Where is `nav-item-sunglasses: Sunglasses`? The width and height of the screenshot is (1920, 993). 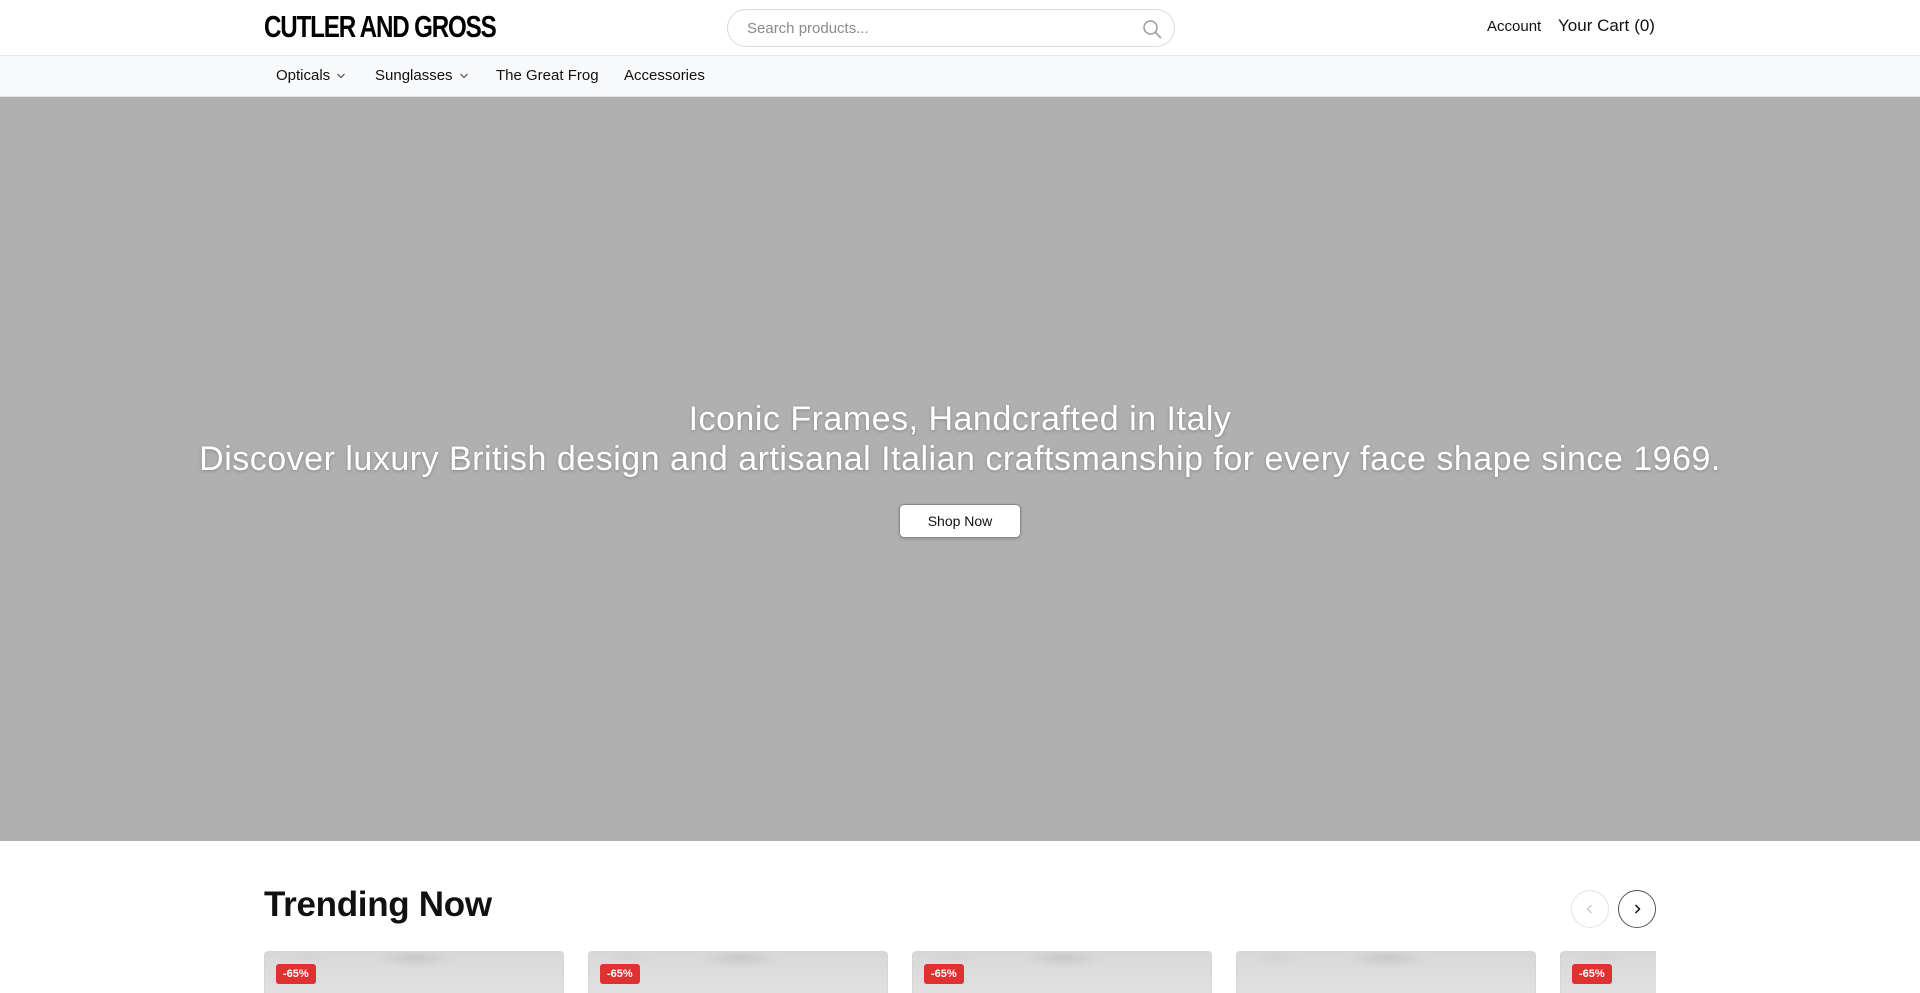
nav-item-sunglasses: Sunglasses is located at coordinates (422, 75).